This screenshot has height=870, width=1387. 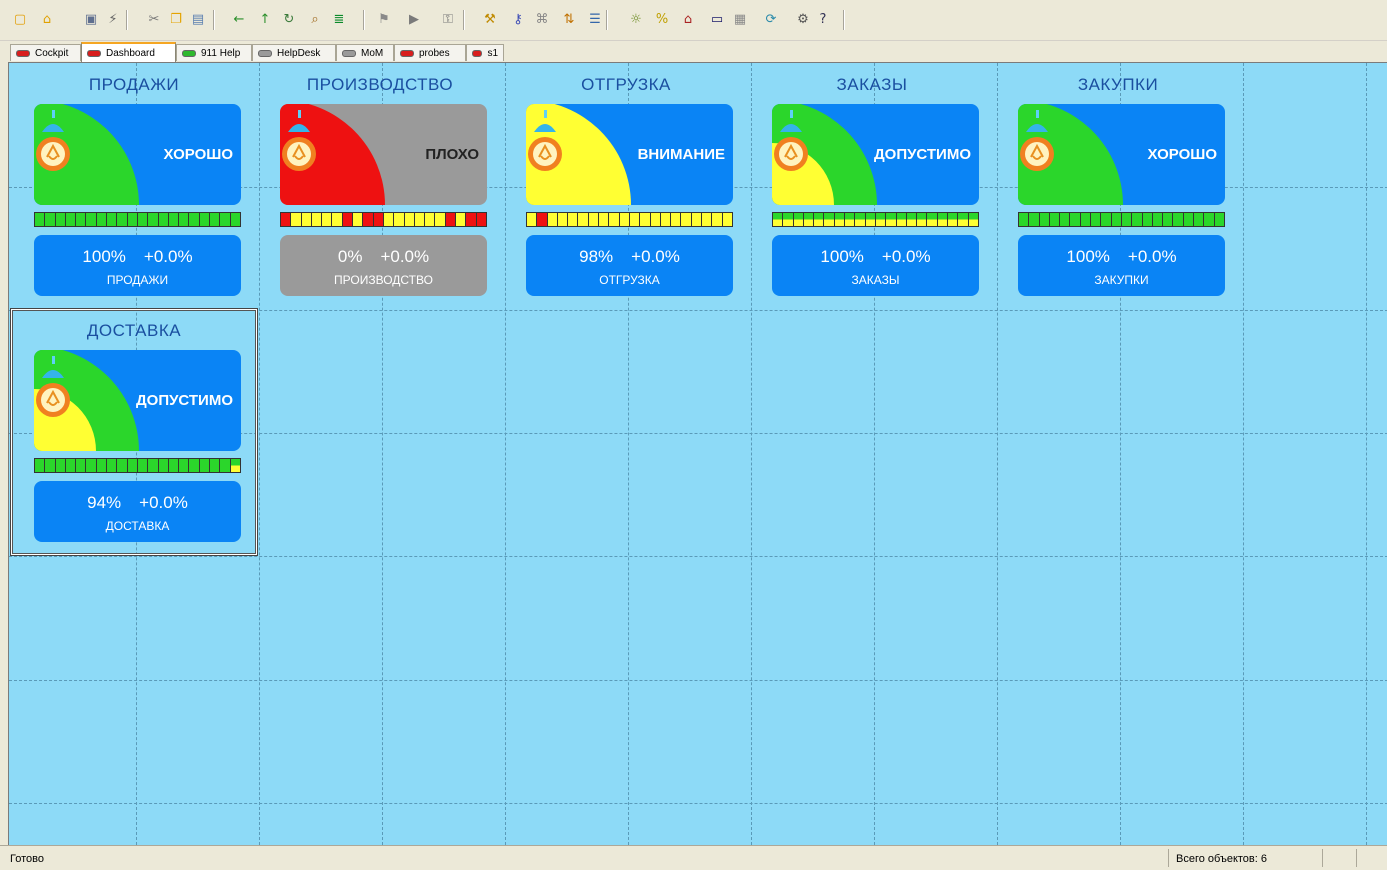 What do you see at coordinates (372, 53) in the screenshot?
I see `tab-label: MoM` at bounding box center [372, 53].